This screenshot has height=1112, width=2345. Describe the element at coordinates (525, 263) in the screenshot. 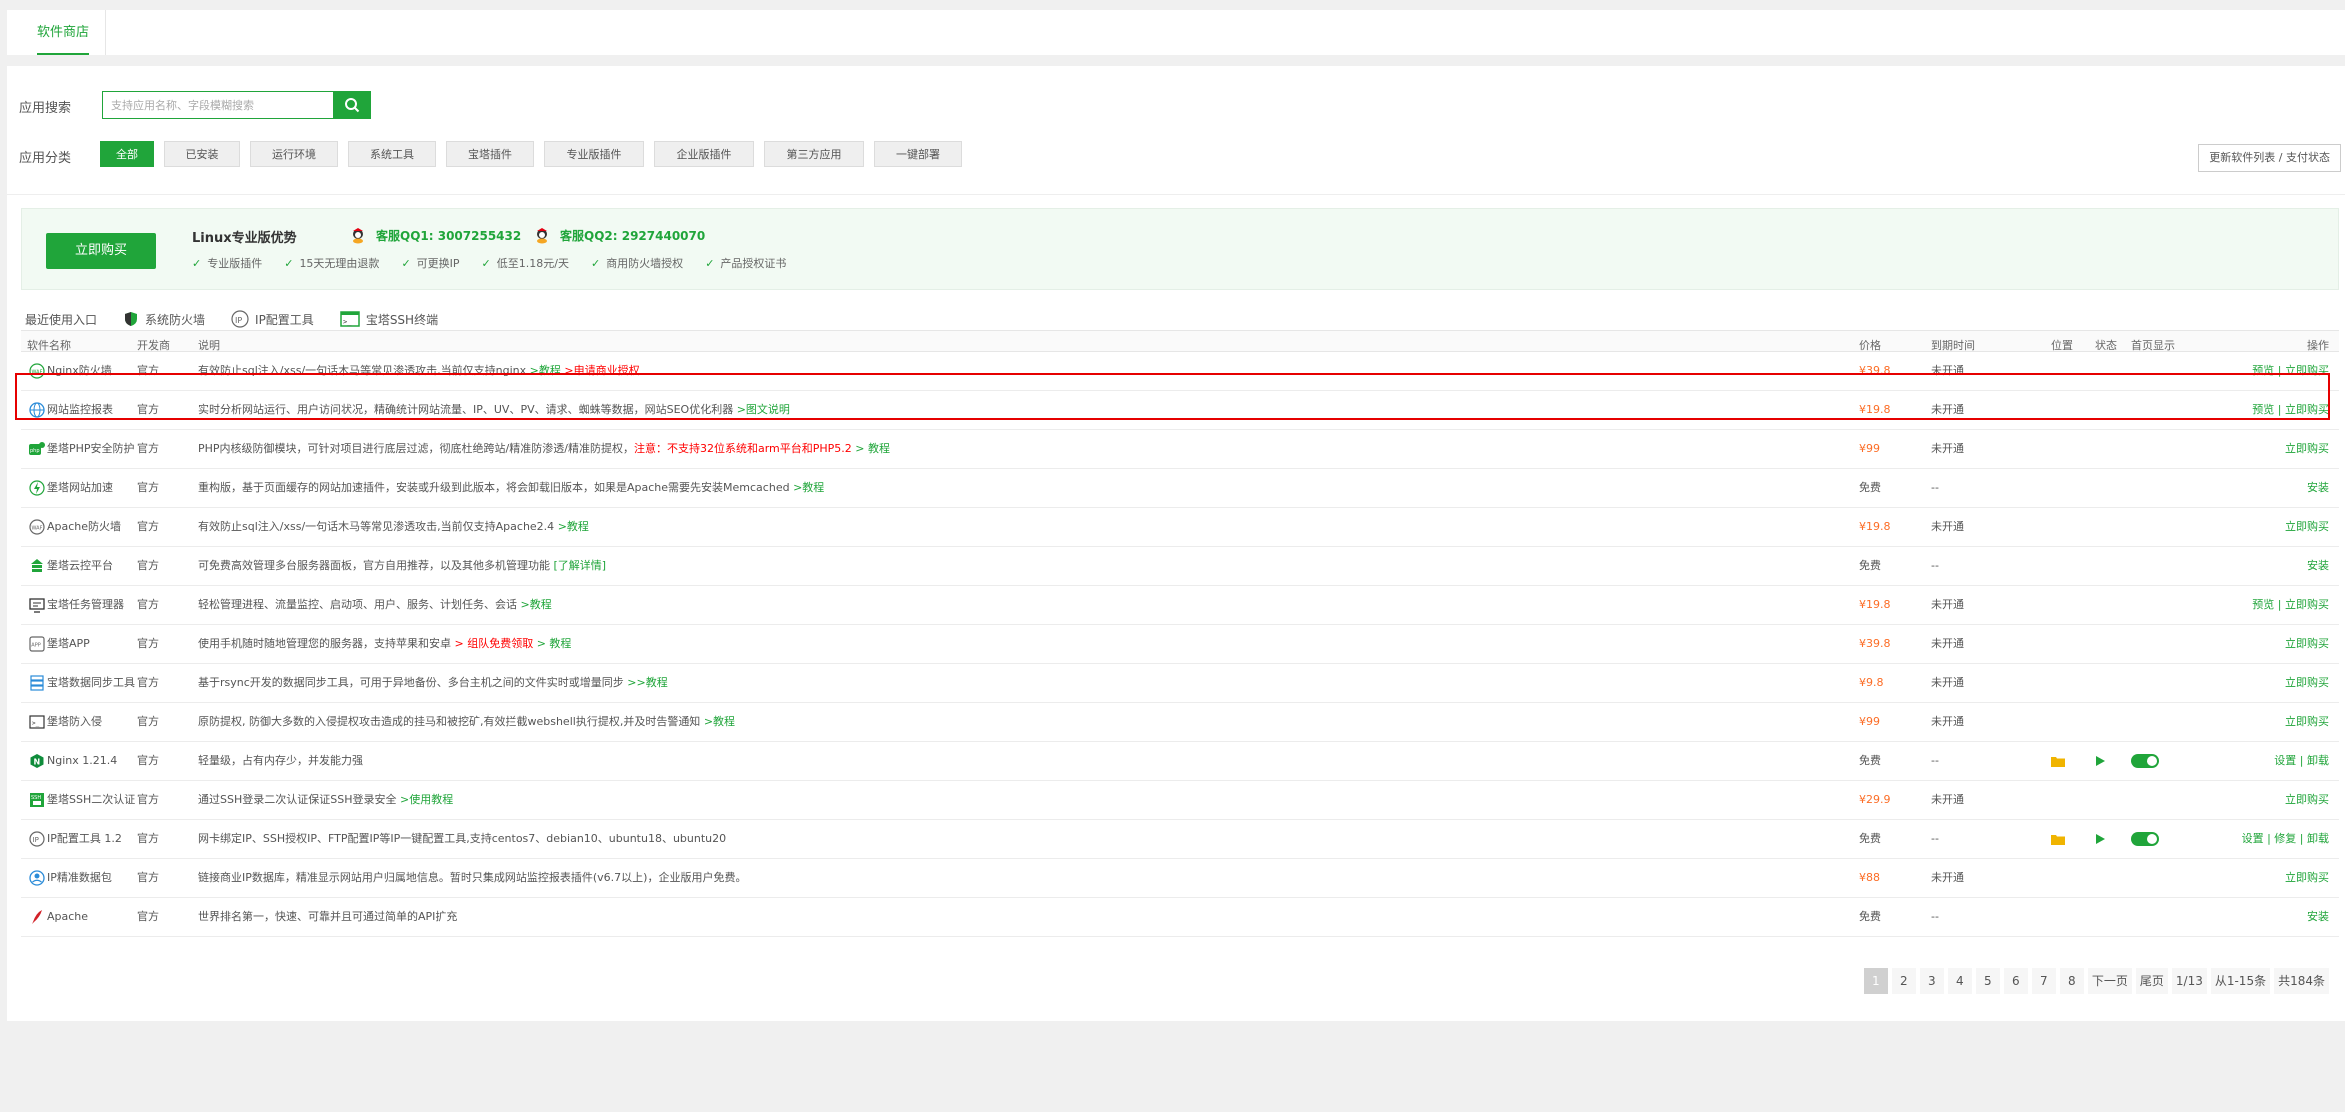

I see `feature-item: 低至1.18元/天` at that location.